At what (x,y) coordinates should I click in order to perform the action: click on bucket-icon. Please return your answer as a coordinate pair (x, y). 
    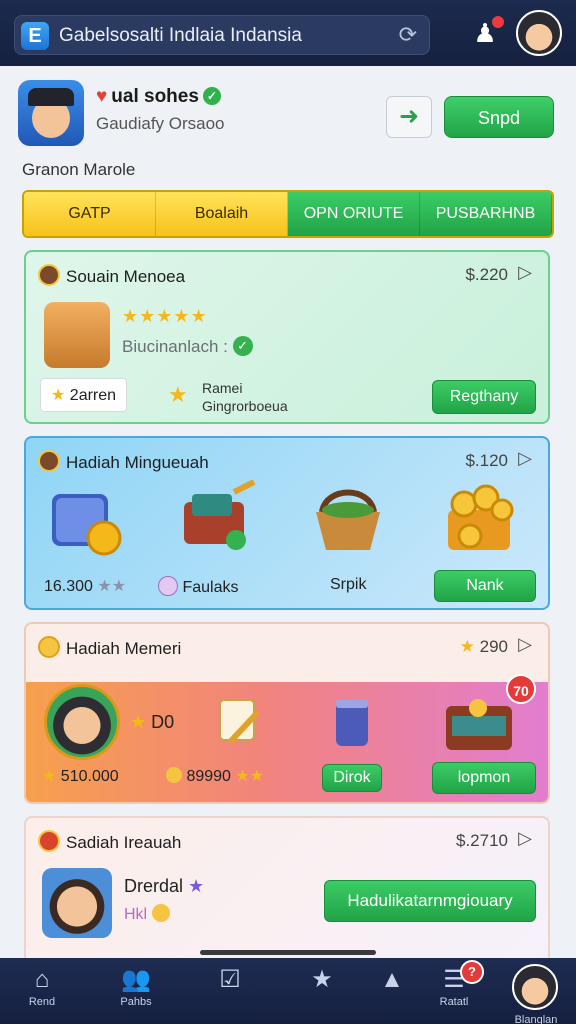
    Looking at the image, I should click on (240, 720).